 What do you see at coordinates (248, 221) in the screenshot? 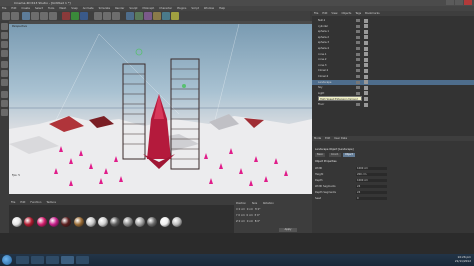
I see `coord-row-z: Z 0 cm 0 cm B 0°` at bounding box center [248, 221].